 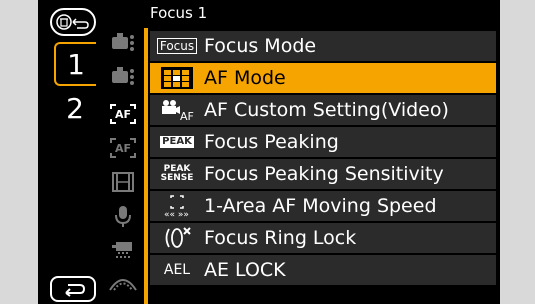 I want to click on audio-category, so click(x=123, y=216).